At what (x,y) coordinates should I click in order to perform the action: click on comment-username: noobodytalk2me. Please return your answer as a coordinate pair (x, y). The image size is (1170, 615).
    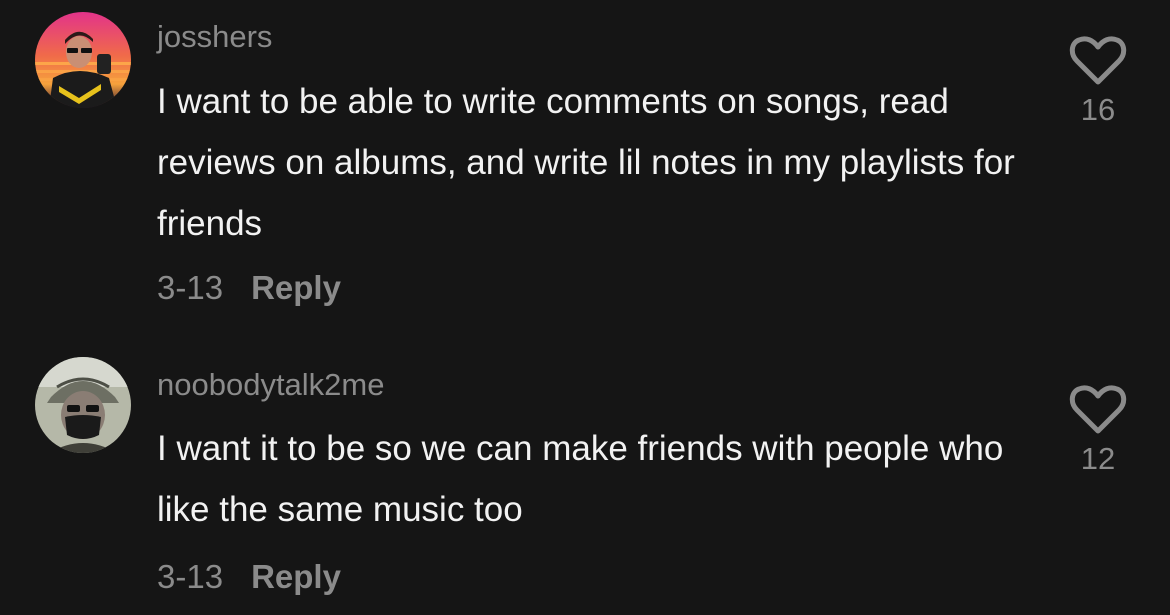
    Looking at the image, I should click on (271, 385).